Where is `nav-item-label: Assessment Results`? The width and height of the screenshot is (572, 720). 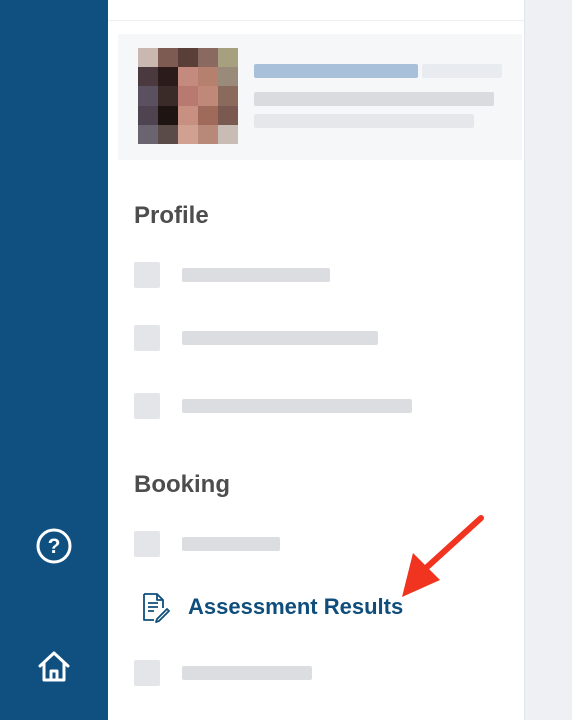
nav-item-label: Assessment Results is located at coordinates (296, 606).